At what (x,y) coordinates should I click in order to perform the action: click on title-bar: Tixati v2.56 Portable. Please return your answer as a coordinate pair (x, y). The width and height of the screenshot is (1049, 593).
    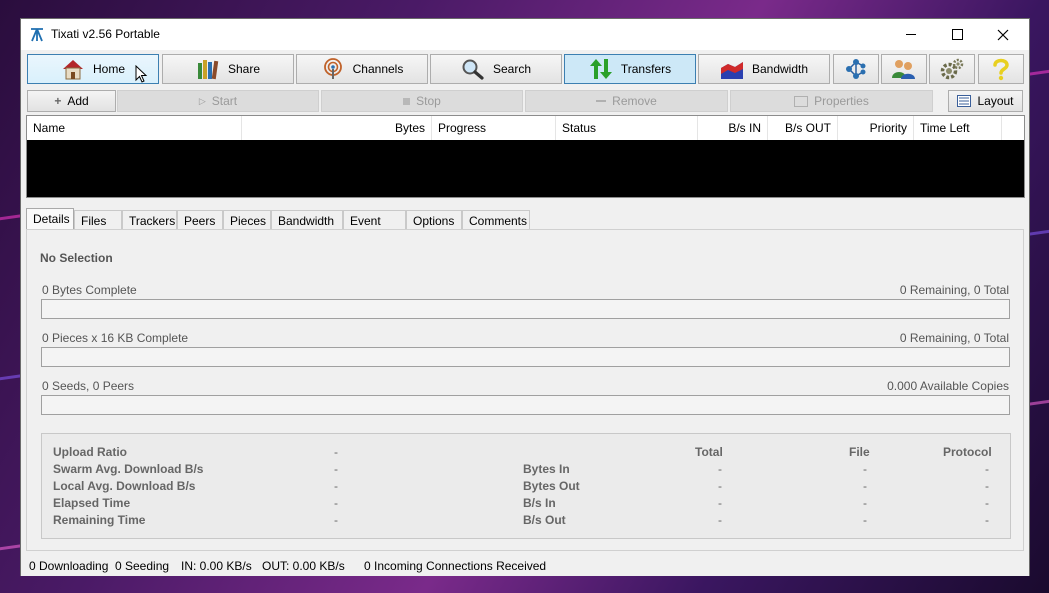
    Looking at the image, I should click on (525, 34).